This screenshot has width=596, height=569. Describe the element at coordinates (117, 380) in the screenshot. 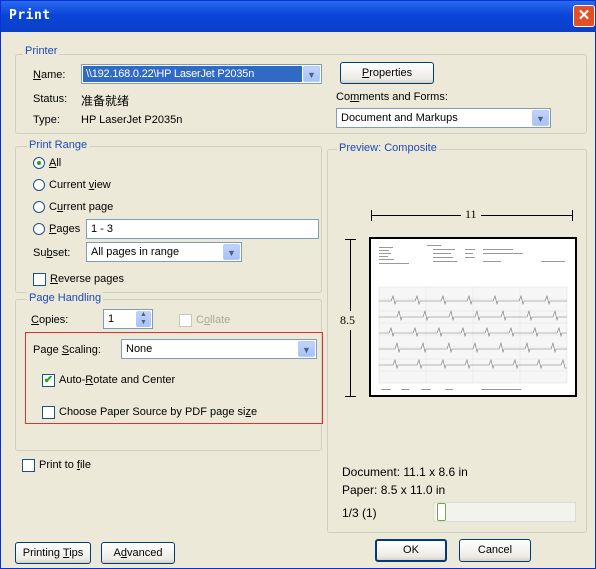

I see `auto-rotate-label: Auto-Rotate and Center` at that location.